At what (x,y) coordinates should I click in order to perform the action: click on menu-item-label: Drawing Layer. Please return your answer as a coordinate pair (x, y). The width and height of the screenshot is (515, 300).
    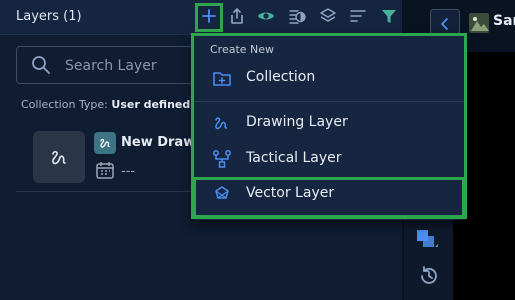
    Looking at the image, I should click on (297, 122).